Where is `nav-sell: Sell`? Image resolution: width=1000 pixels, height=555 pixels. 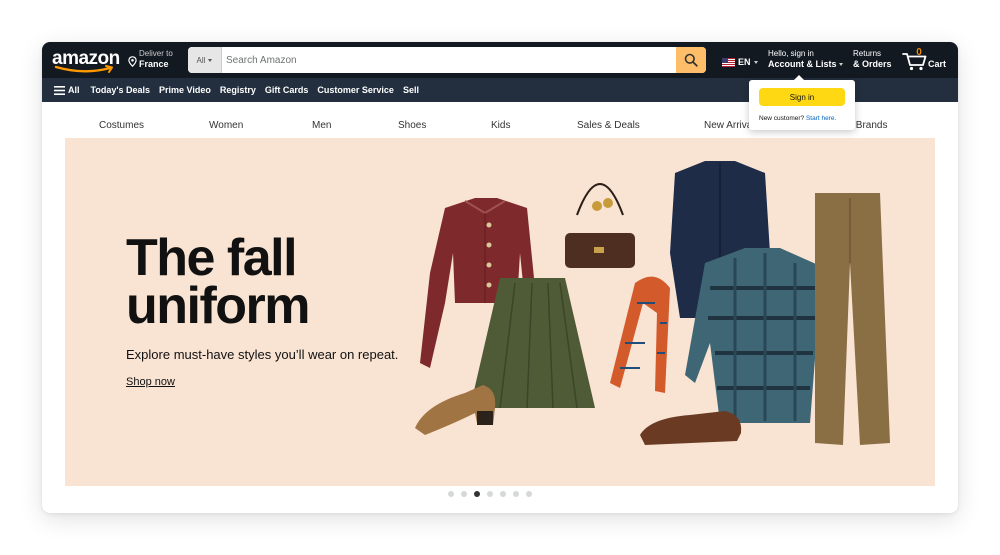
nav-sell: Sell is located at coordinates (411, 90).